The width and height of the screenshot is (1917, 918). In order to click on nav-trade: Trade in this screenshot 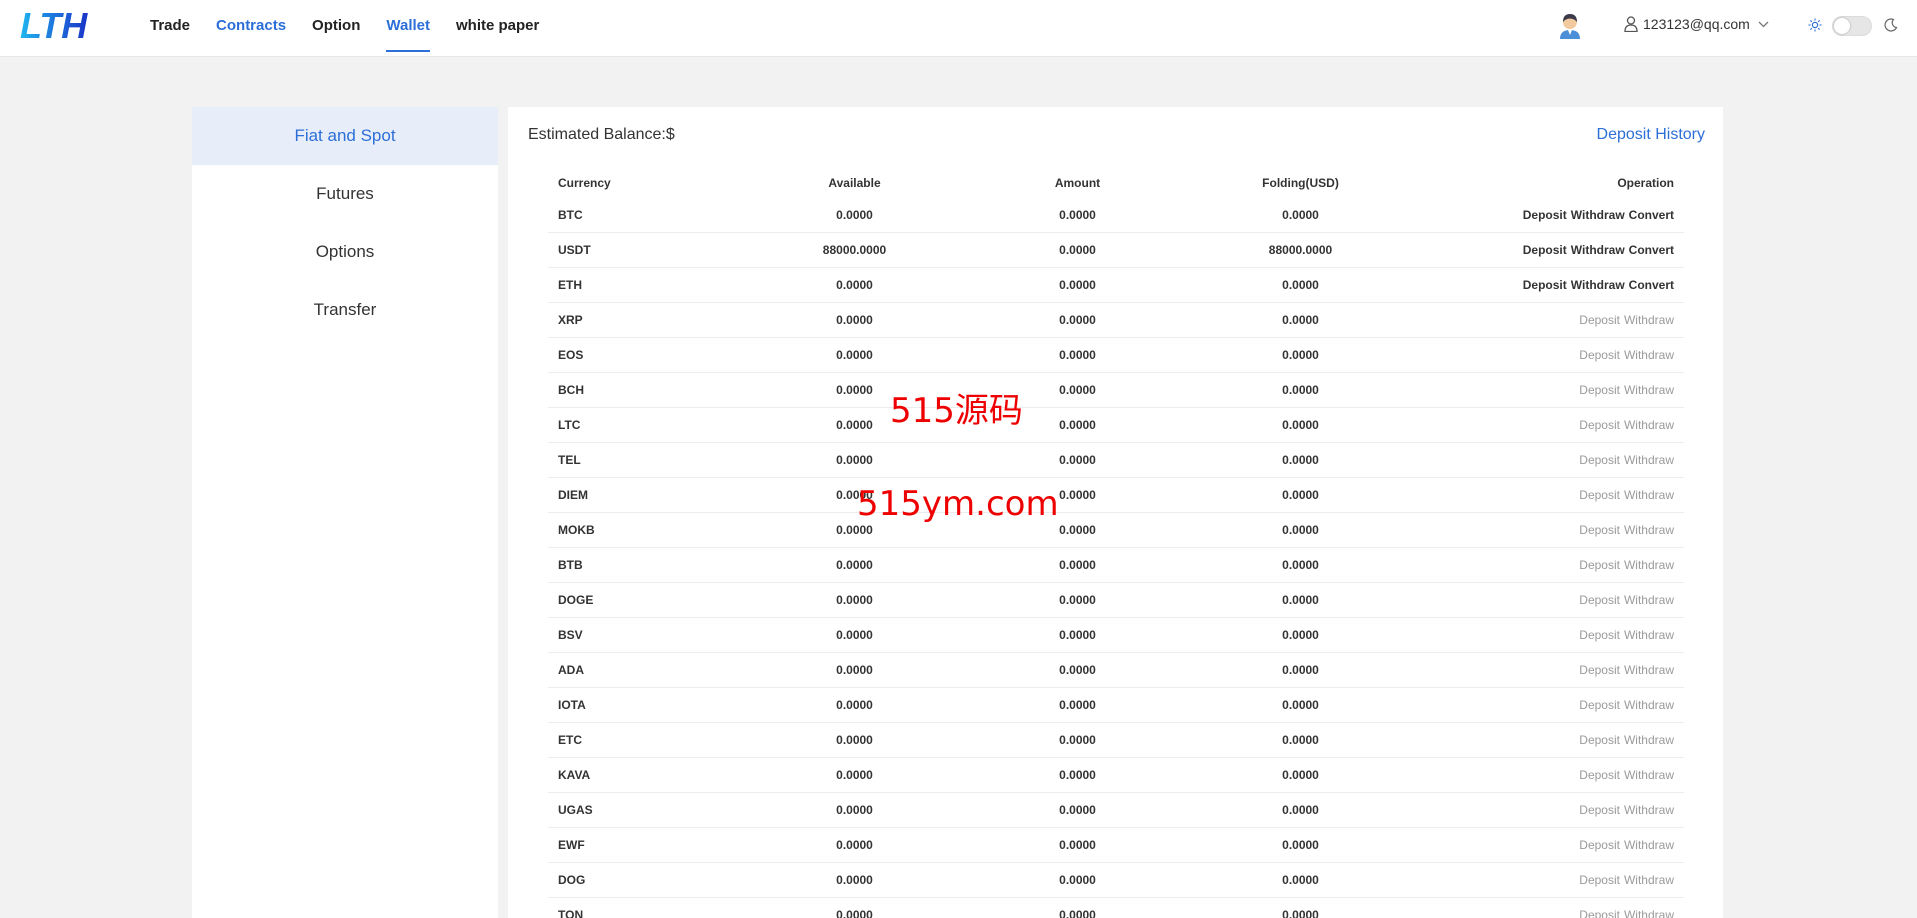, I will do `click(170, 26)`.